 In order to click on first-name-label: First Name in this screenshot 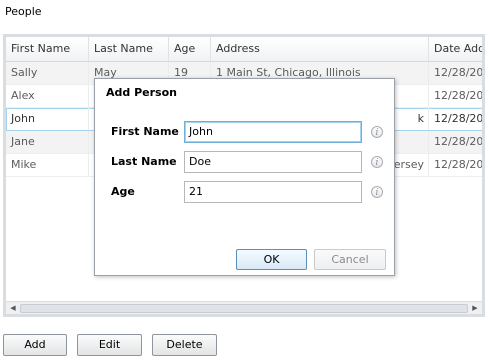, I will do `click(145, 131)`.